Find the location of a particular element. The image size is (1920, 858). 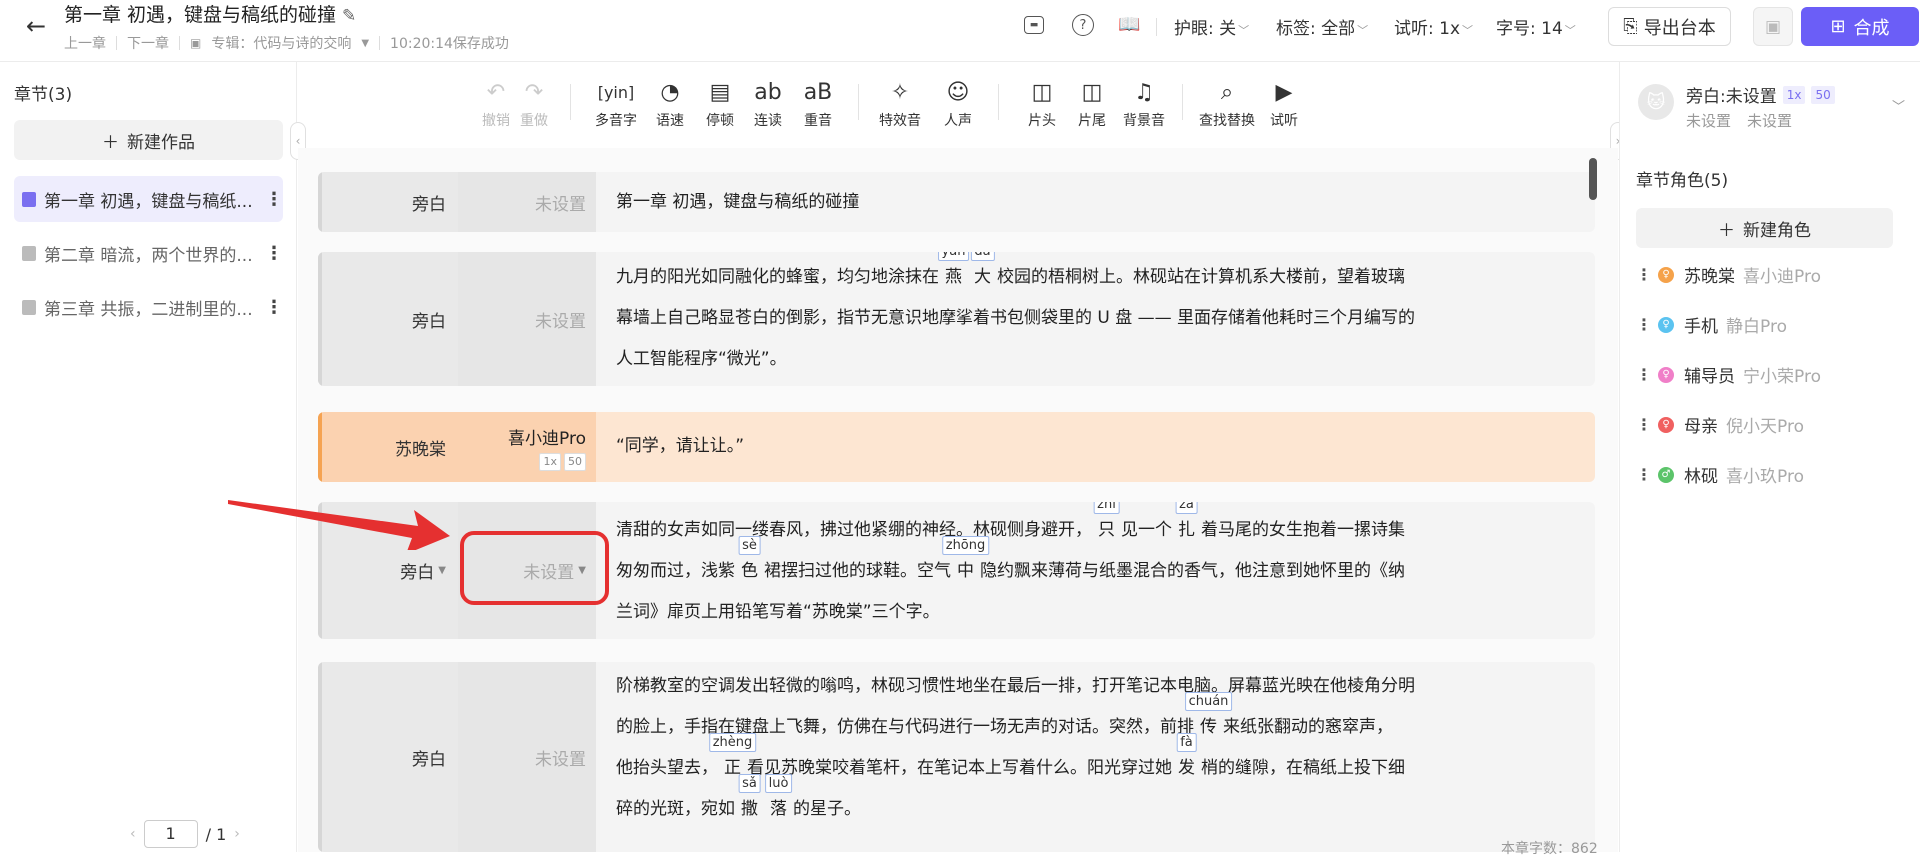

script-line-active: 苏晚棠 喜小迪Pro 1x 50 “同学，请让让。” is located at coordinates (956, 447).